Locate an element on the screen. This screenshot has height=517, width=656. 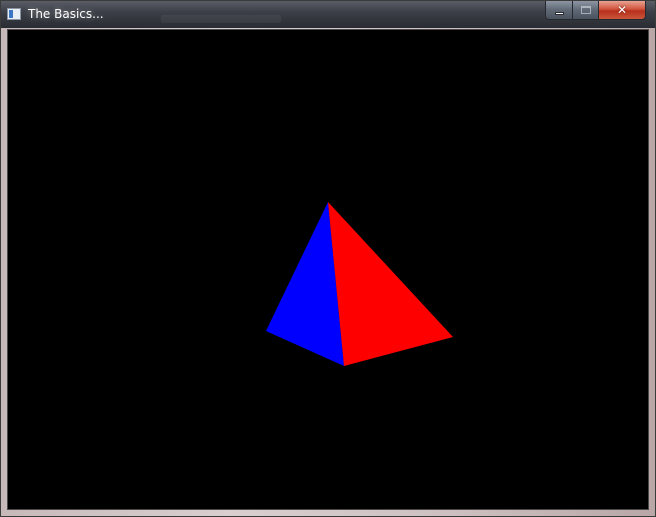
caption-buttons: ✕ is located at coordinates (595, 10).